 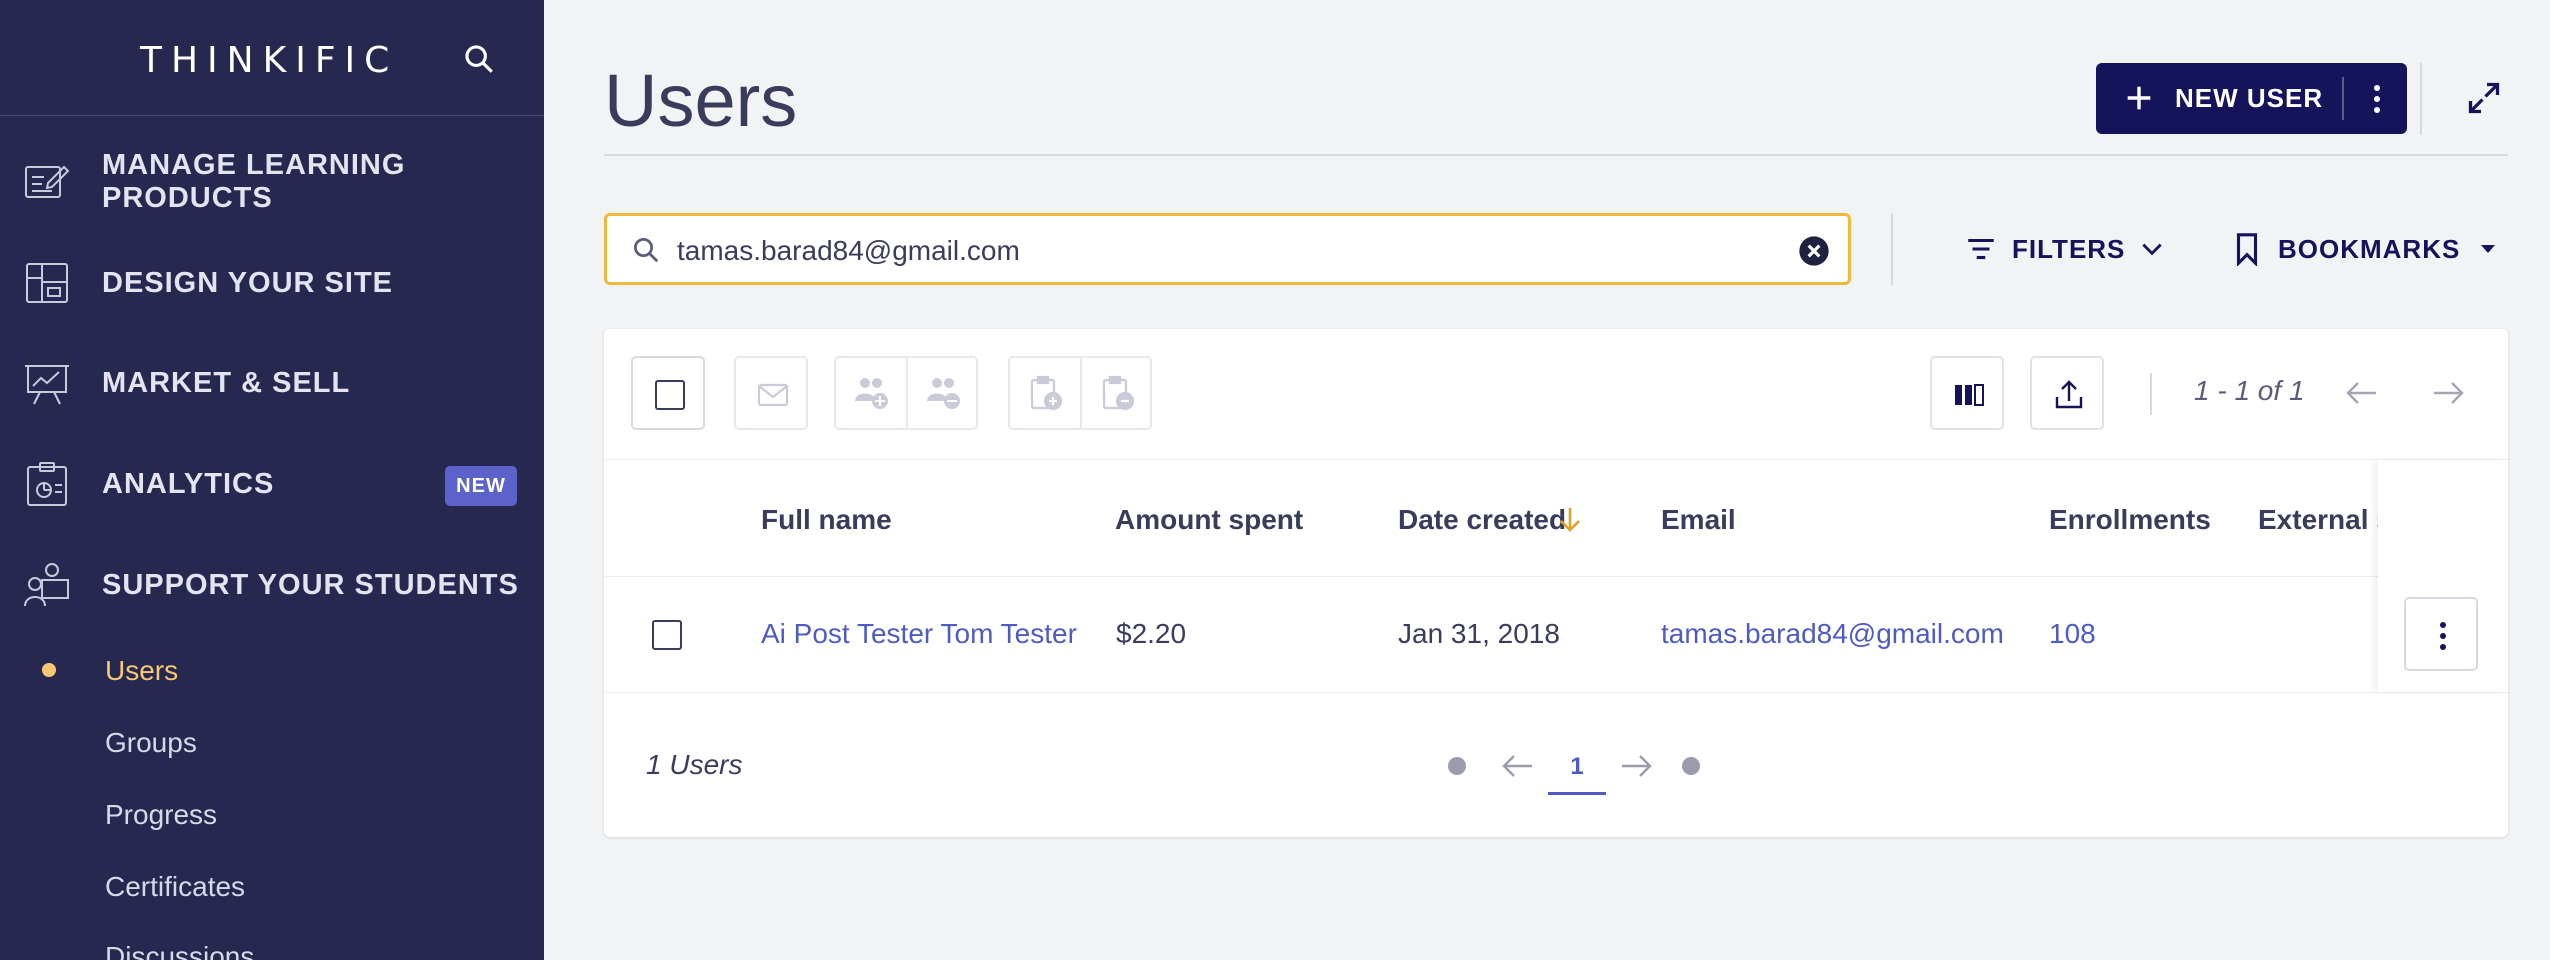 What do you see at coordinates (226, 382) in the screenshot?
I see `sidebar-item-label: MARKET & SELL` at bounding box center [226, 382].